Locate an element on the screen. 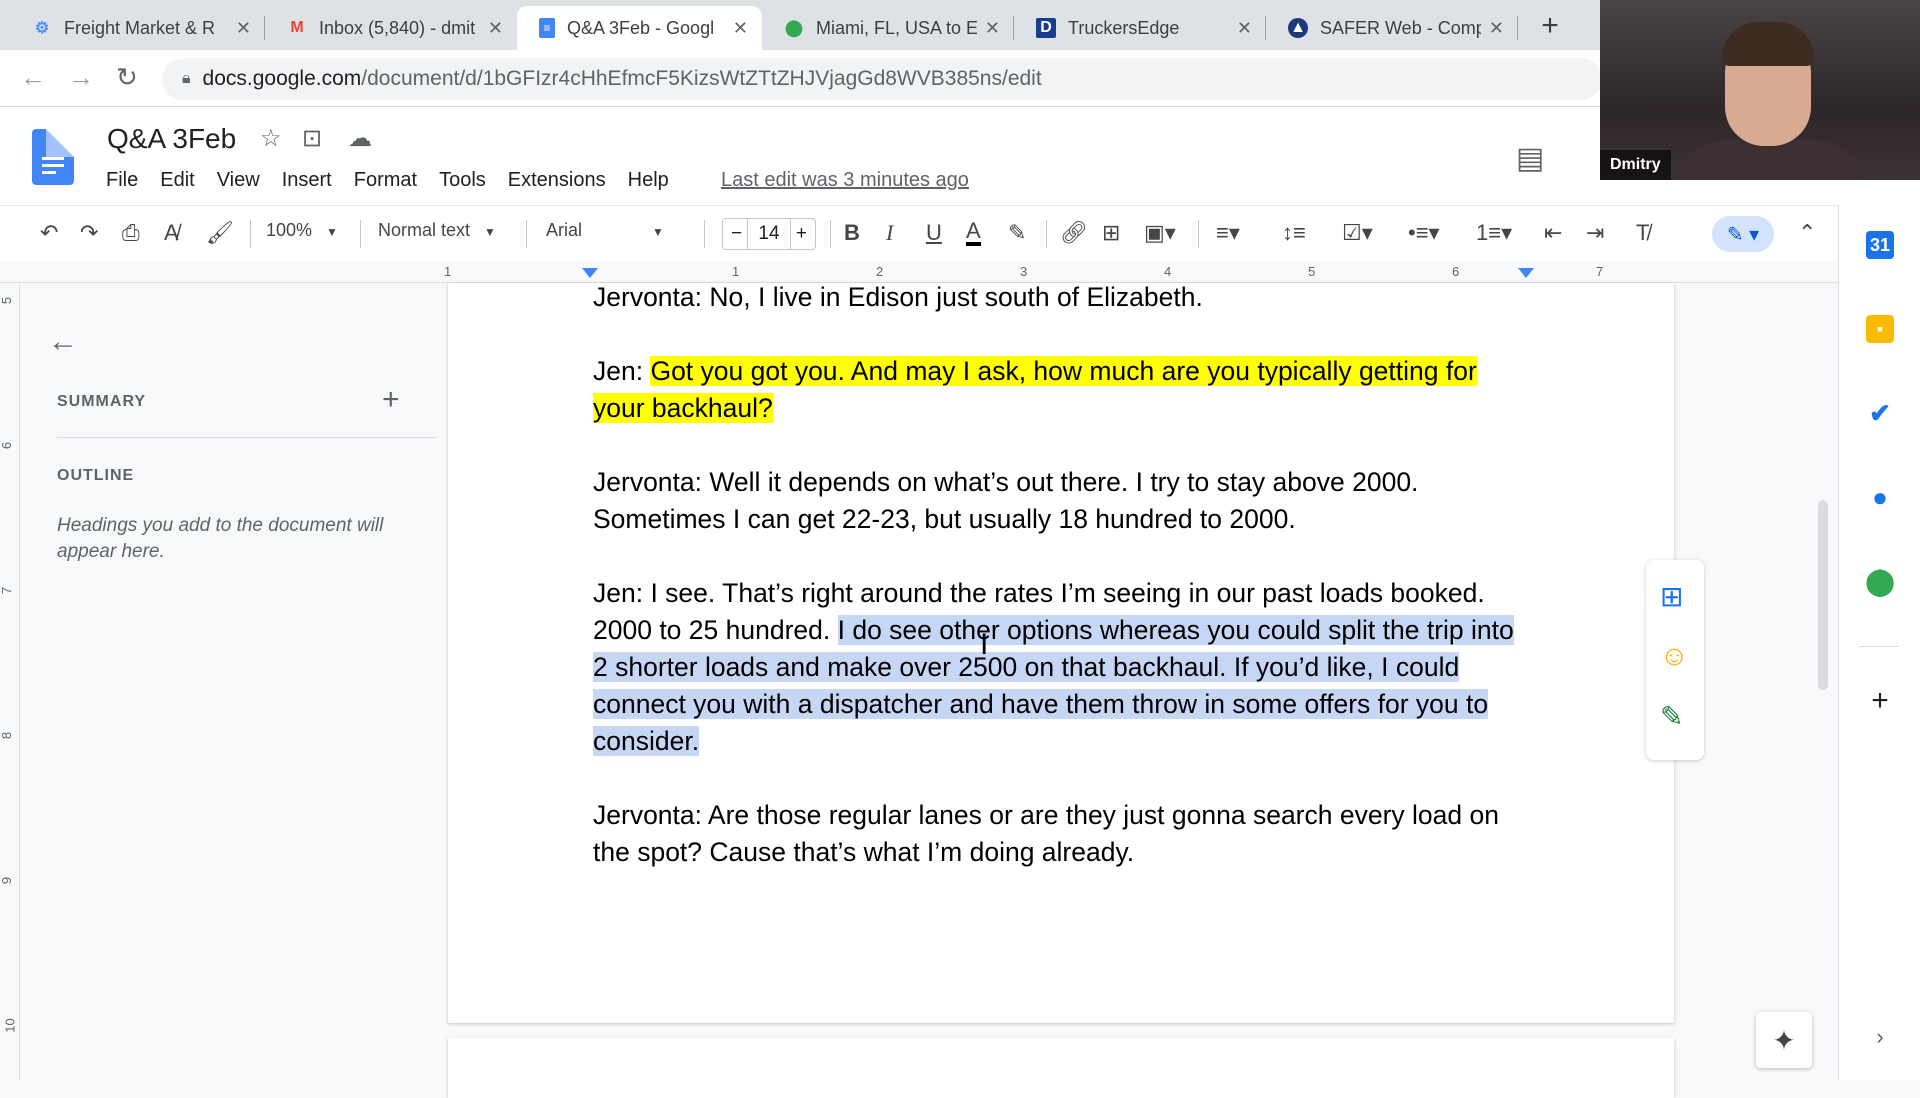 The width and height of the screenshot is (1920, 1098). new-tab-button: + is located at coordinates (1550, 26).